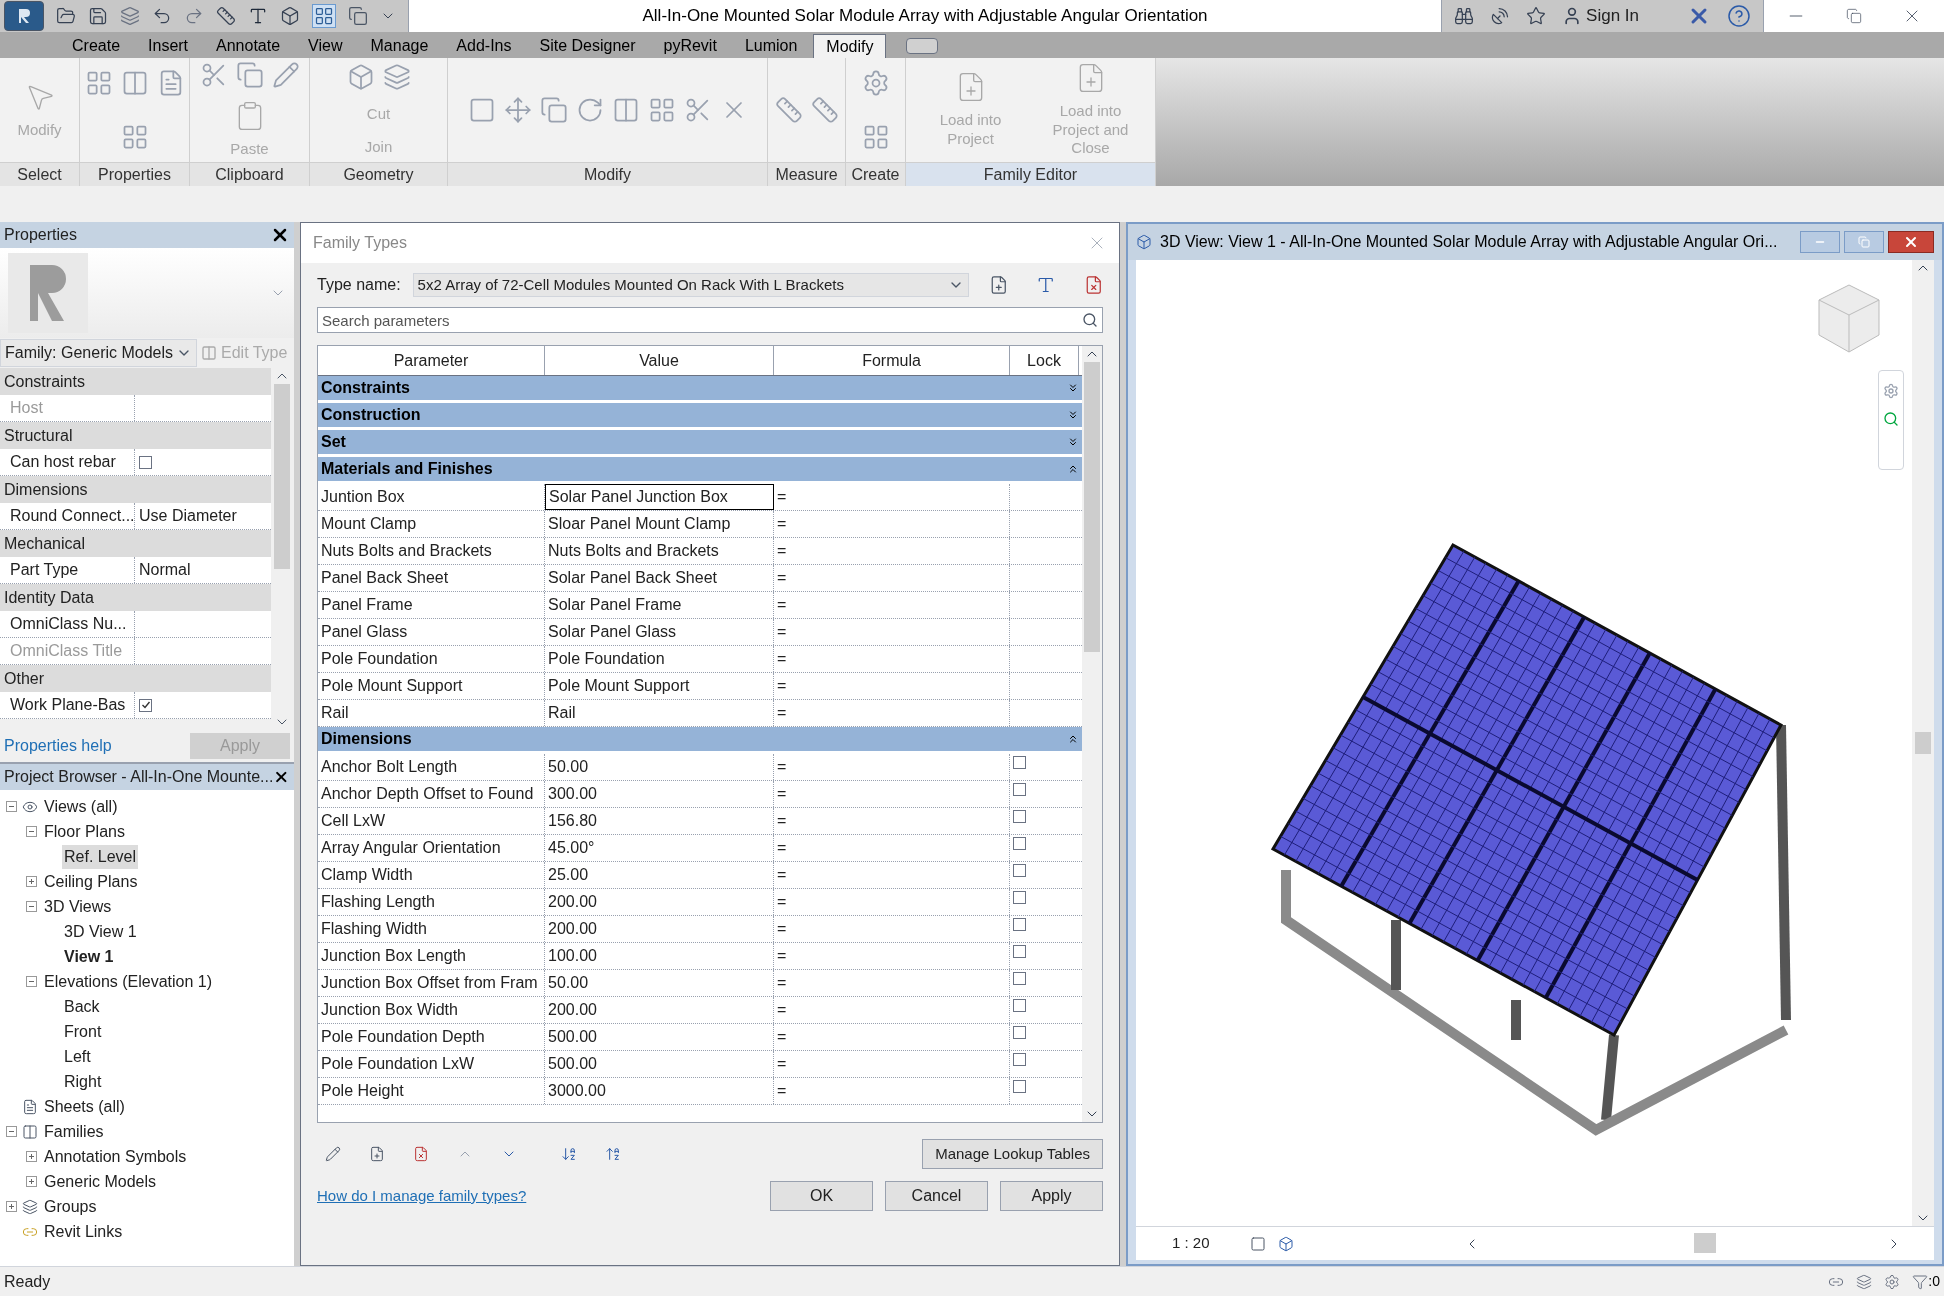 This screenshot has height=1296, width=1944. Describe the element at coordinates (1892, 1281) in the screenshot. I see `gear-icon` at that location.